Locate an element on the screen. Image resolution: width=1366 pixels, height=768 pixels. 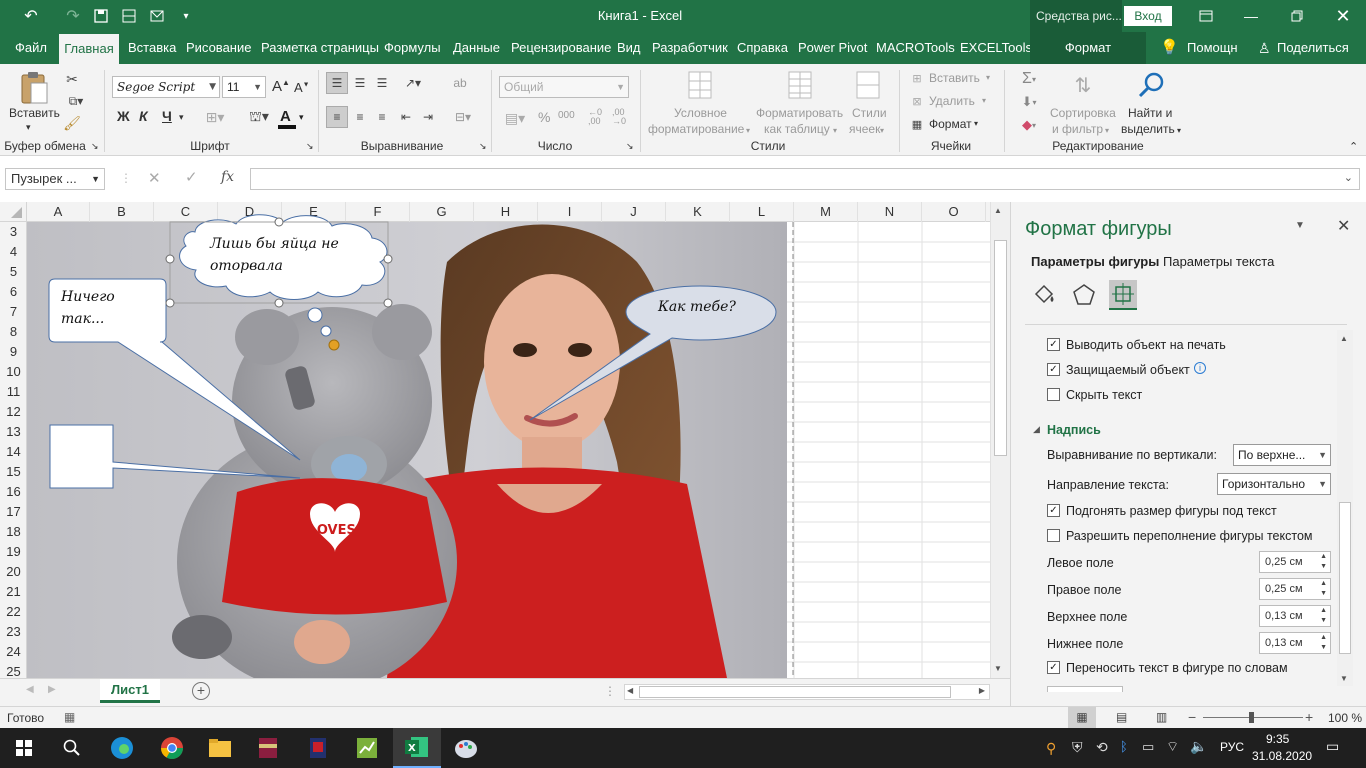
section-textbox-heading: Надпись is located at coordinates (1074, 430).